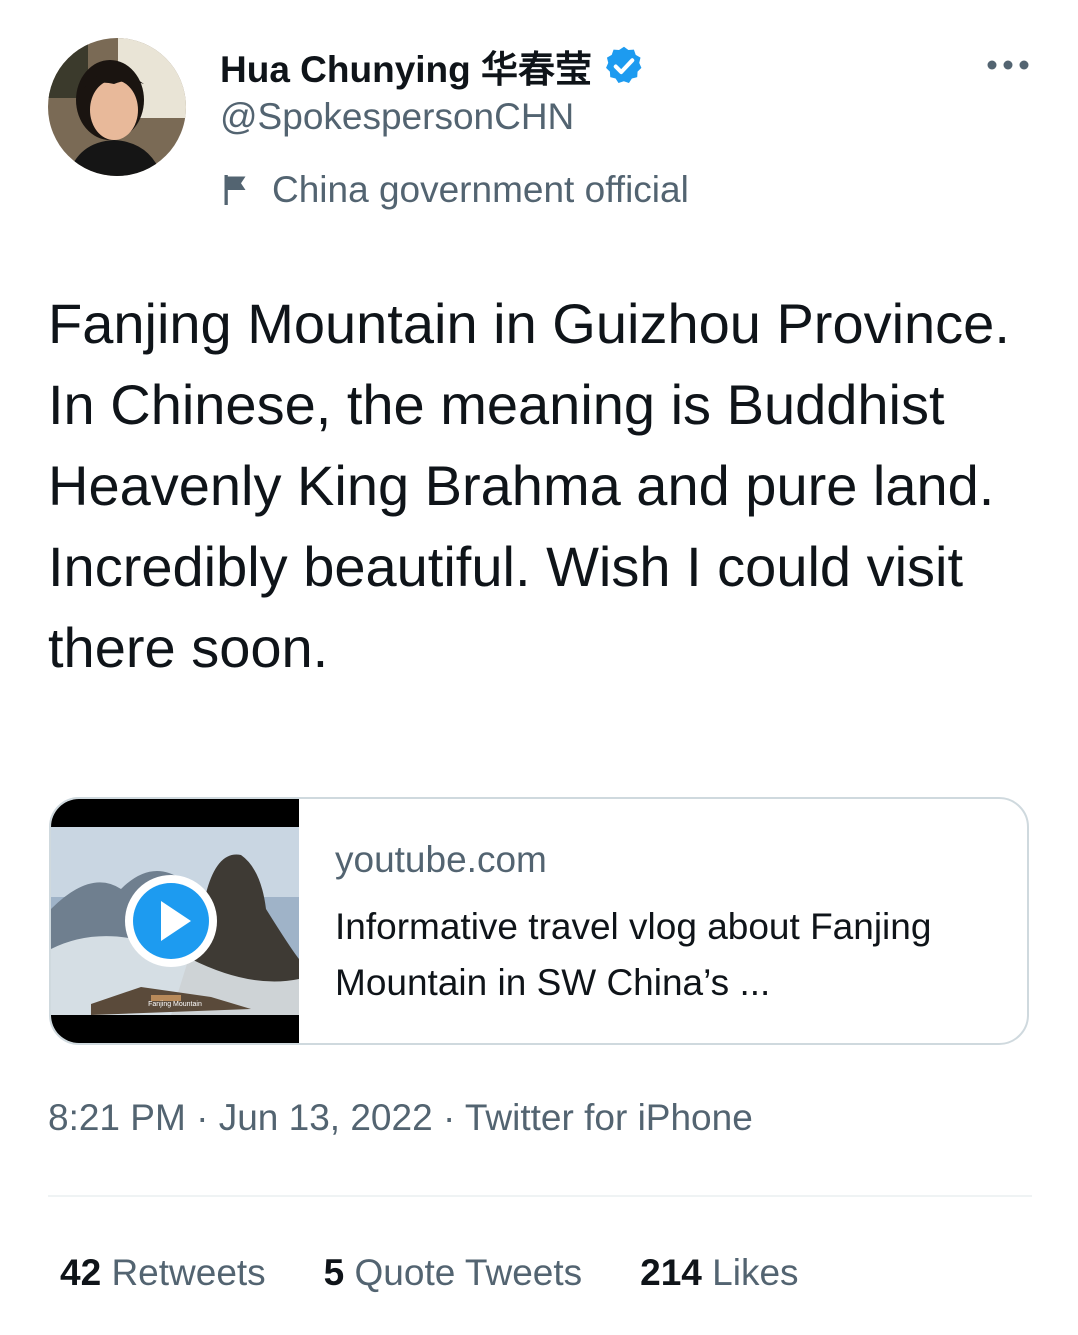 The image size is (1078, 1335). Describe the element at coordinates (238, 190) in the screenshot. I see `flag-icon` at that location.